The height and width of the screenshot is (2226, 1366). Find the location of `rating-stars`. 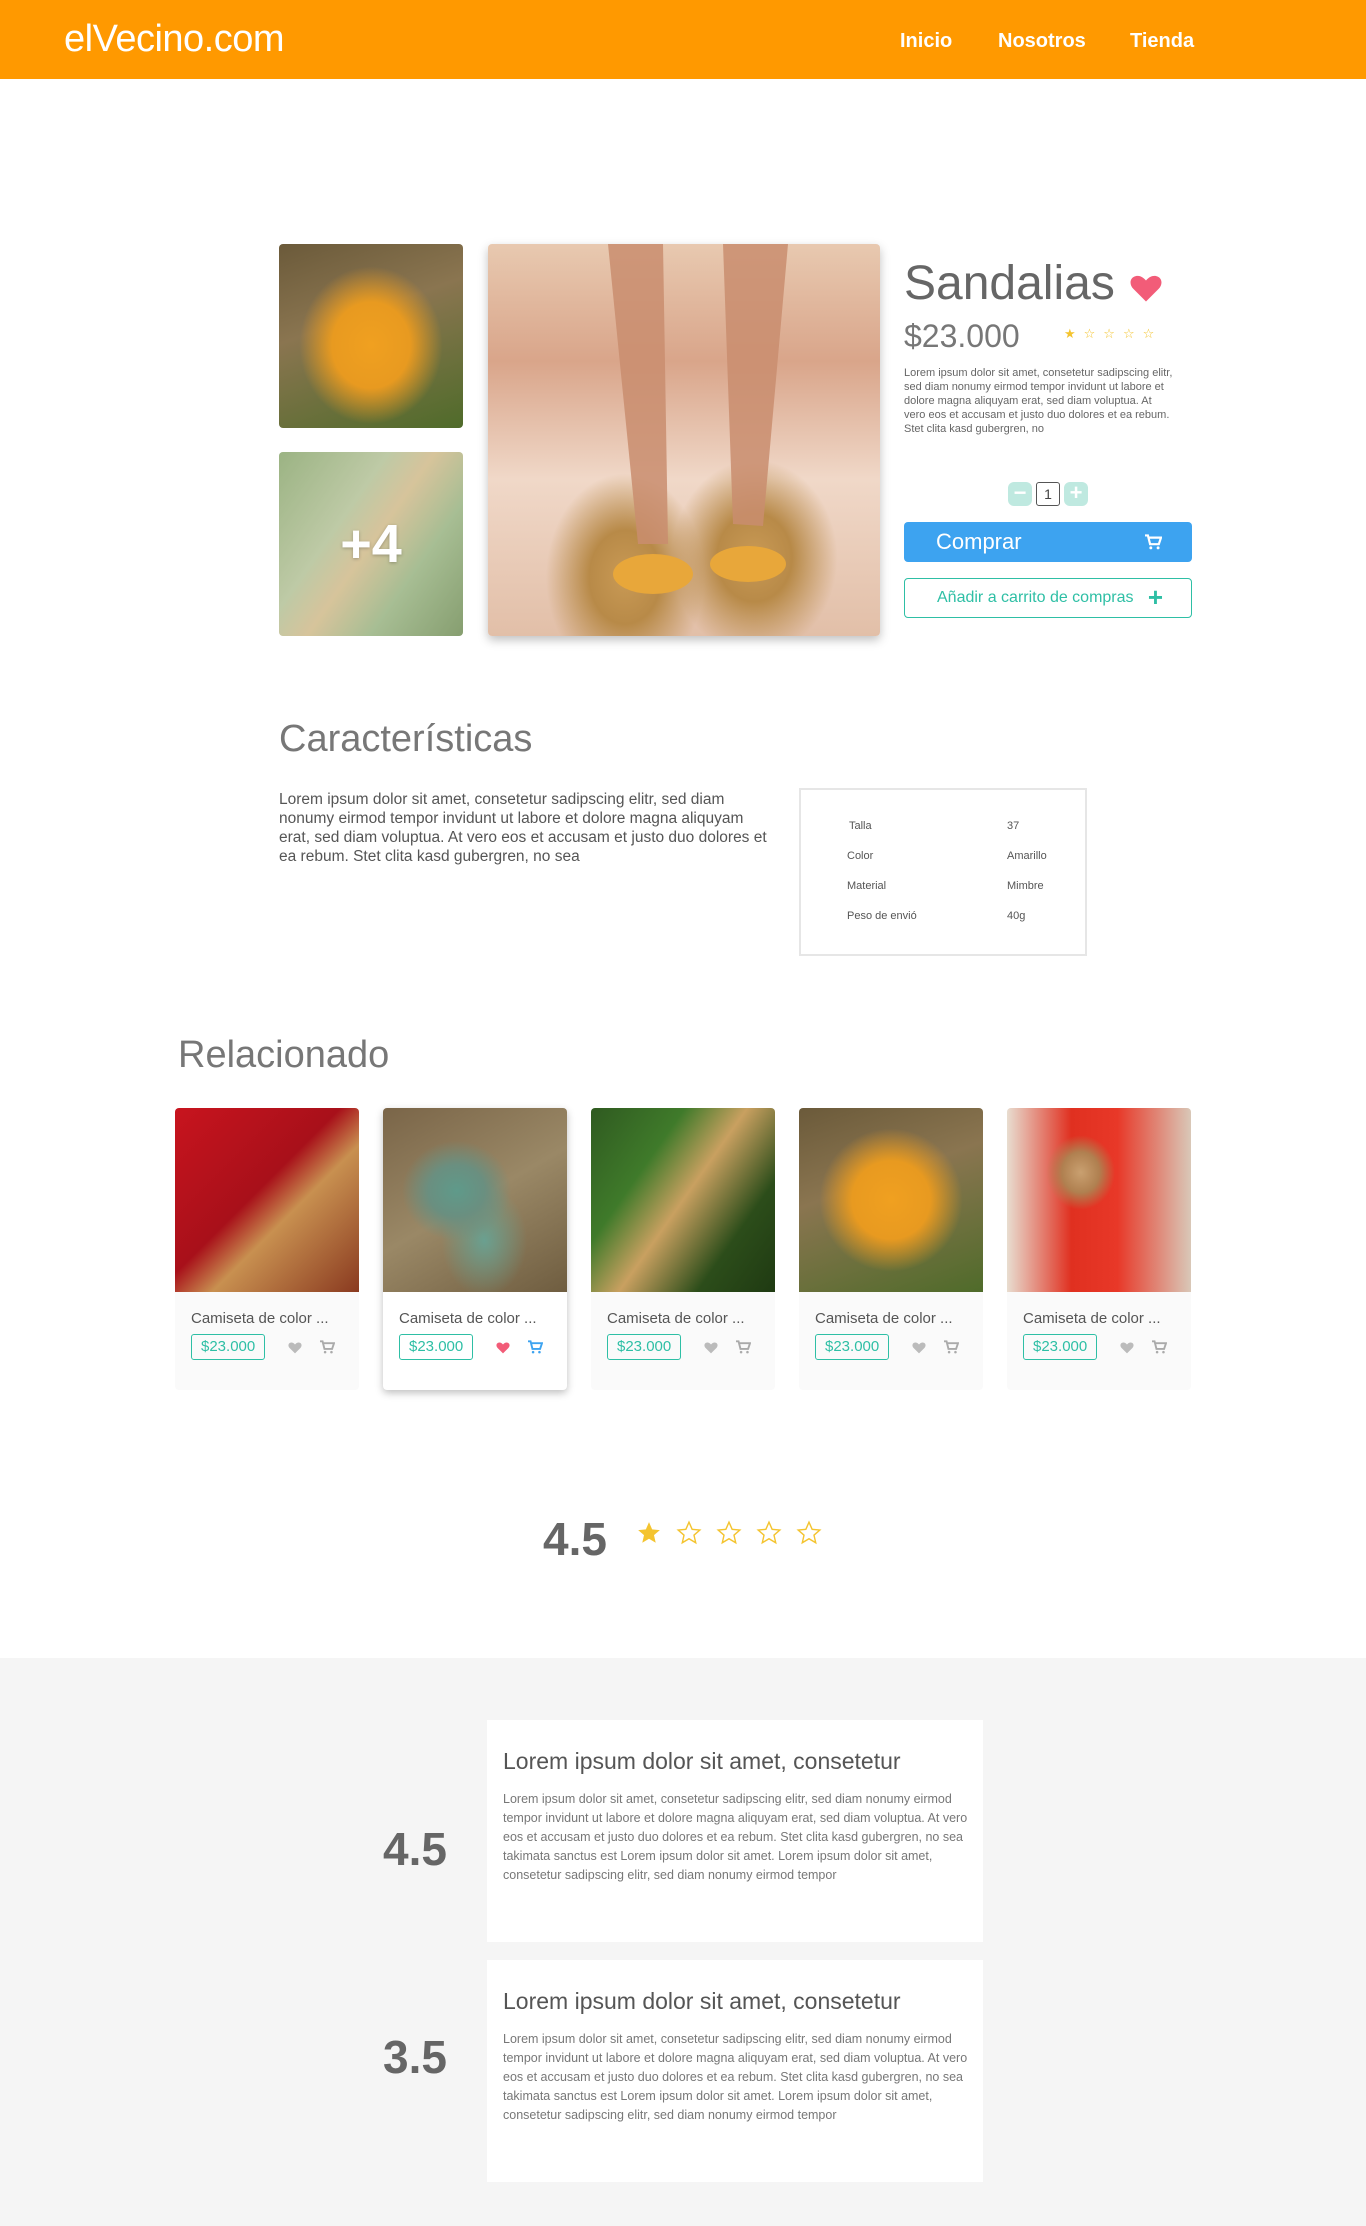

rating-stars is located at coordinates (729, 1533).